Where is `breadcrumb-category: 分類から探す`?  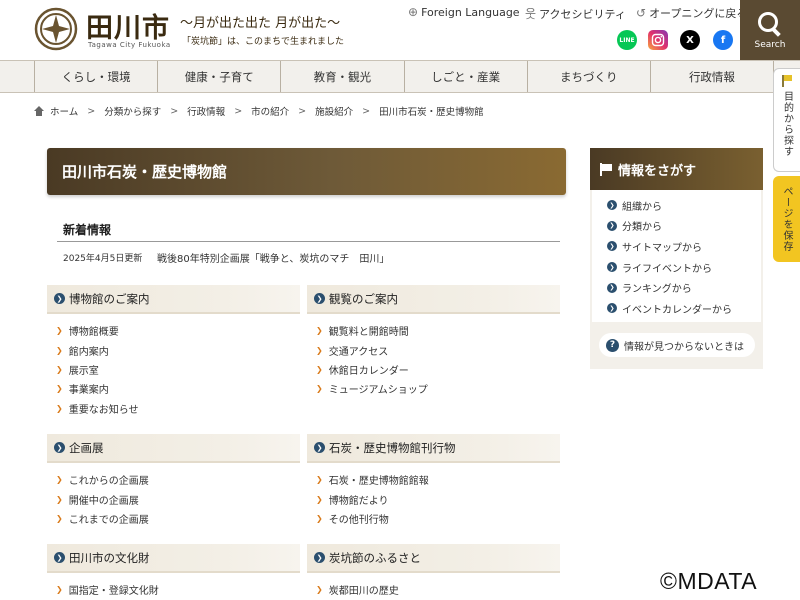 breadcrumb-category: 分類から探す is located at coordinates (132, 111).